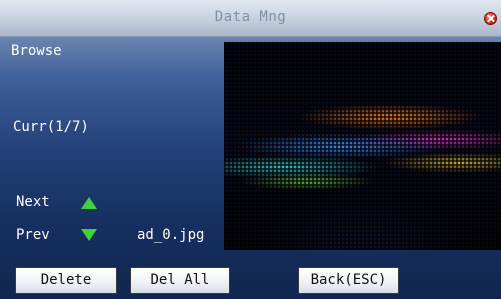  Describe the element at coordinates (180, 280) in the screenshot. I see `delete-all-button: Del All` at that location.